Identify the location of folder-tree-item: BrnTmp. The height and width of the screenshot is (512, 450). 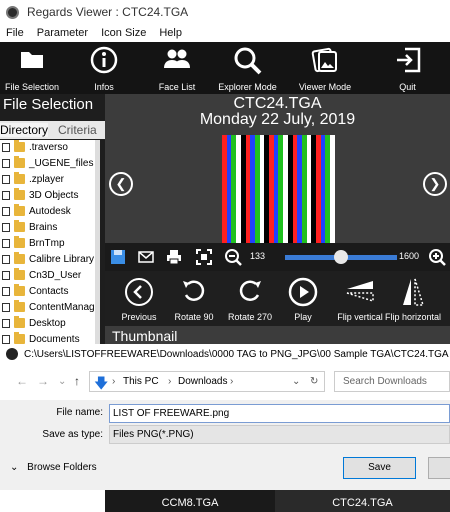
(50, 244).